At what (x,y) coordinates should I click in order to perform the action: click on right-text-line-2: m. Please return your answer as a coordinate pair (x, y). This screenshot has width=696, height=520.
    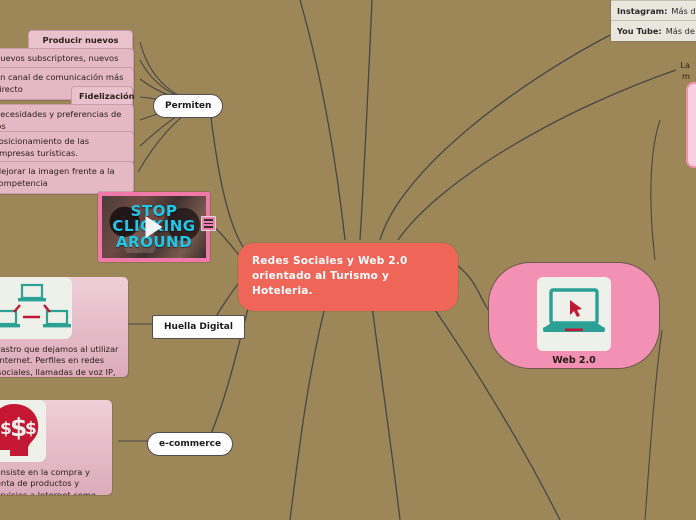
    Looking at the image, I should click on (686, 76).